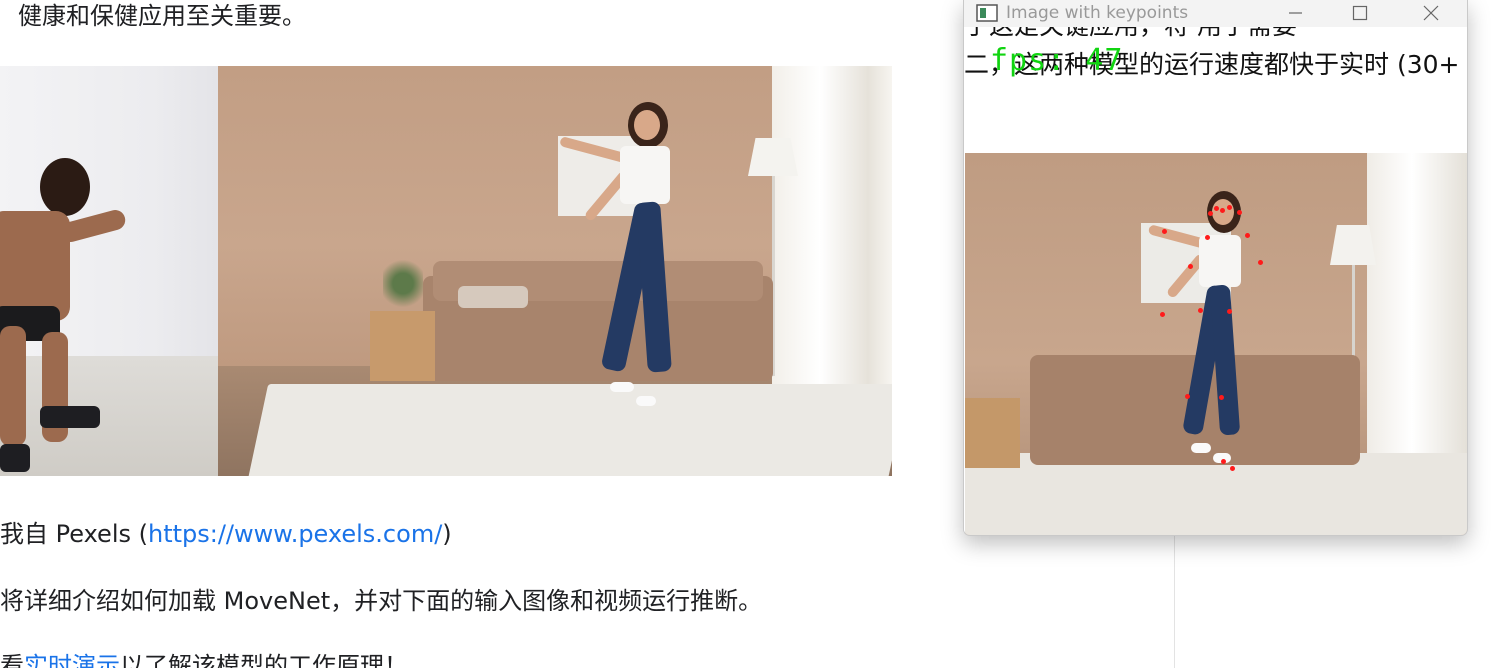 The width and height of the screenshot is (1502, 668). Describe the element at coordinates (1216, 208) in the screenshot. I see `keypoint-right-eye` at that location.